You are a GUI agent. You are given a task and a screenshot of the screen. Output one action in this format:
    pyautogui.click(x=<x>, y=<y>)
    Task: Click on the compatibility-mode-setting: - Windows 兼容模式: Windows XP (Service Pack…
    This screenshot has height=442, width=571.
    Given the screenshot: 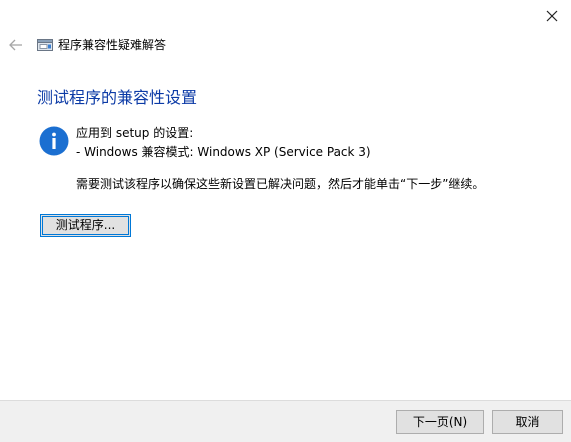 What is the action you would take?
    pyautogui.click(x=223, y=152)
    